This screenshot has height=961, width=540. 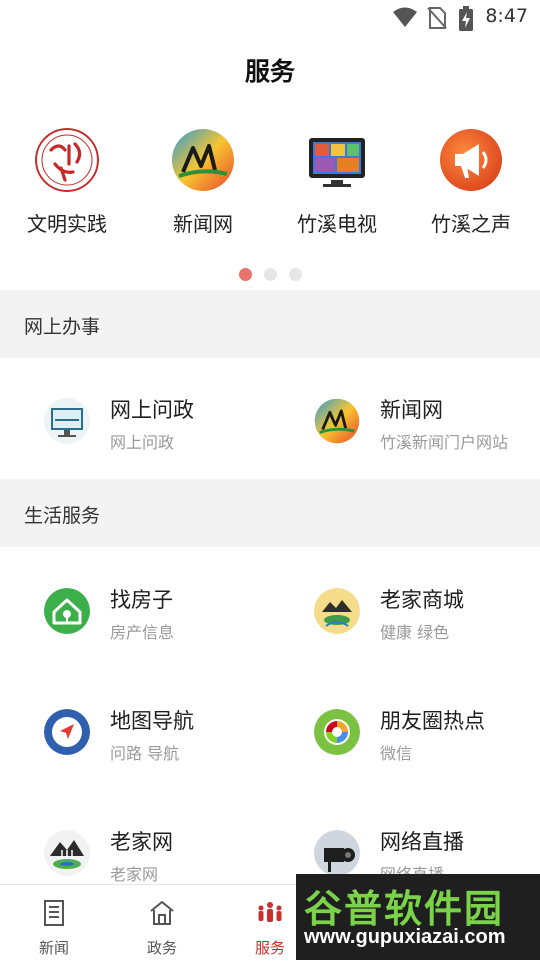 What do you see at coordinates (161, 948) in the screenshot?
I see `nav-label: 政务` at bounding box center [161, 948].